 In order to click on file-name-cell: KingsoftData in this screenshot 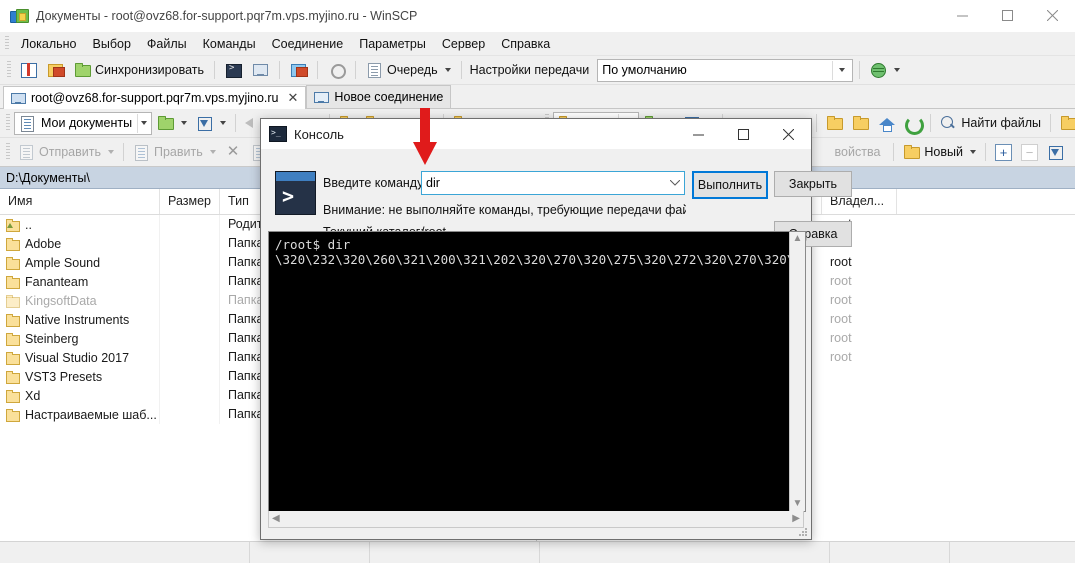, I will do `click(80, 300)`.